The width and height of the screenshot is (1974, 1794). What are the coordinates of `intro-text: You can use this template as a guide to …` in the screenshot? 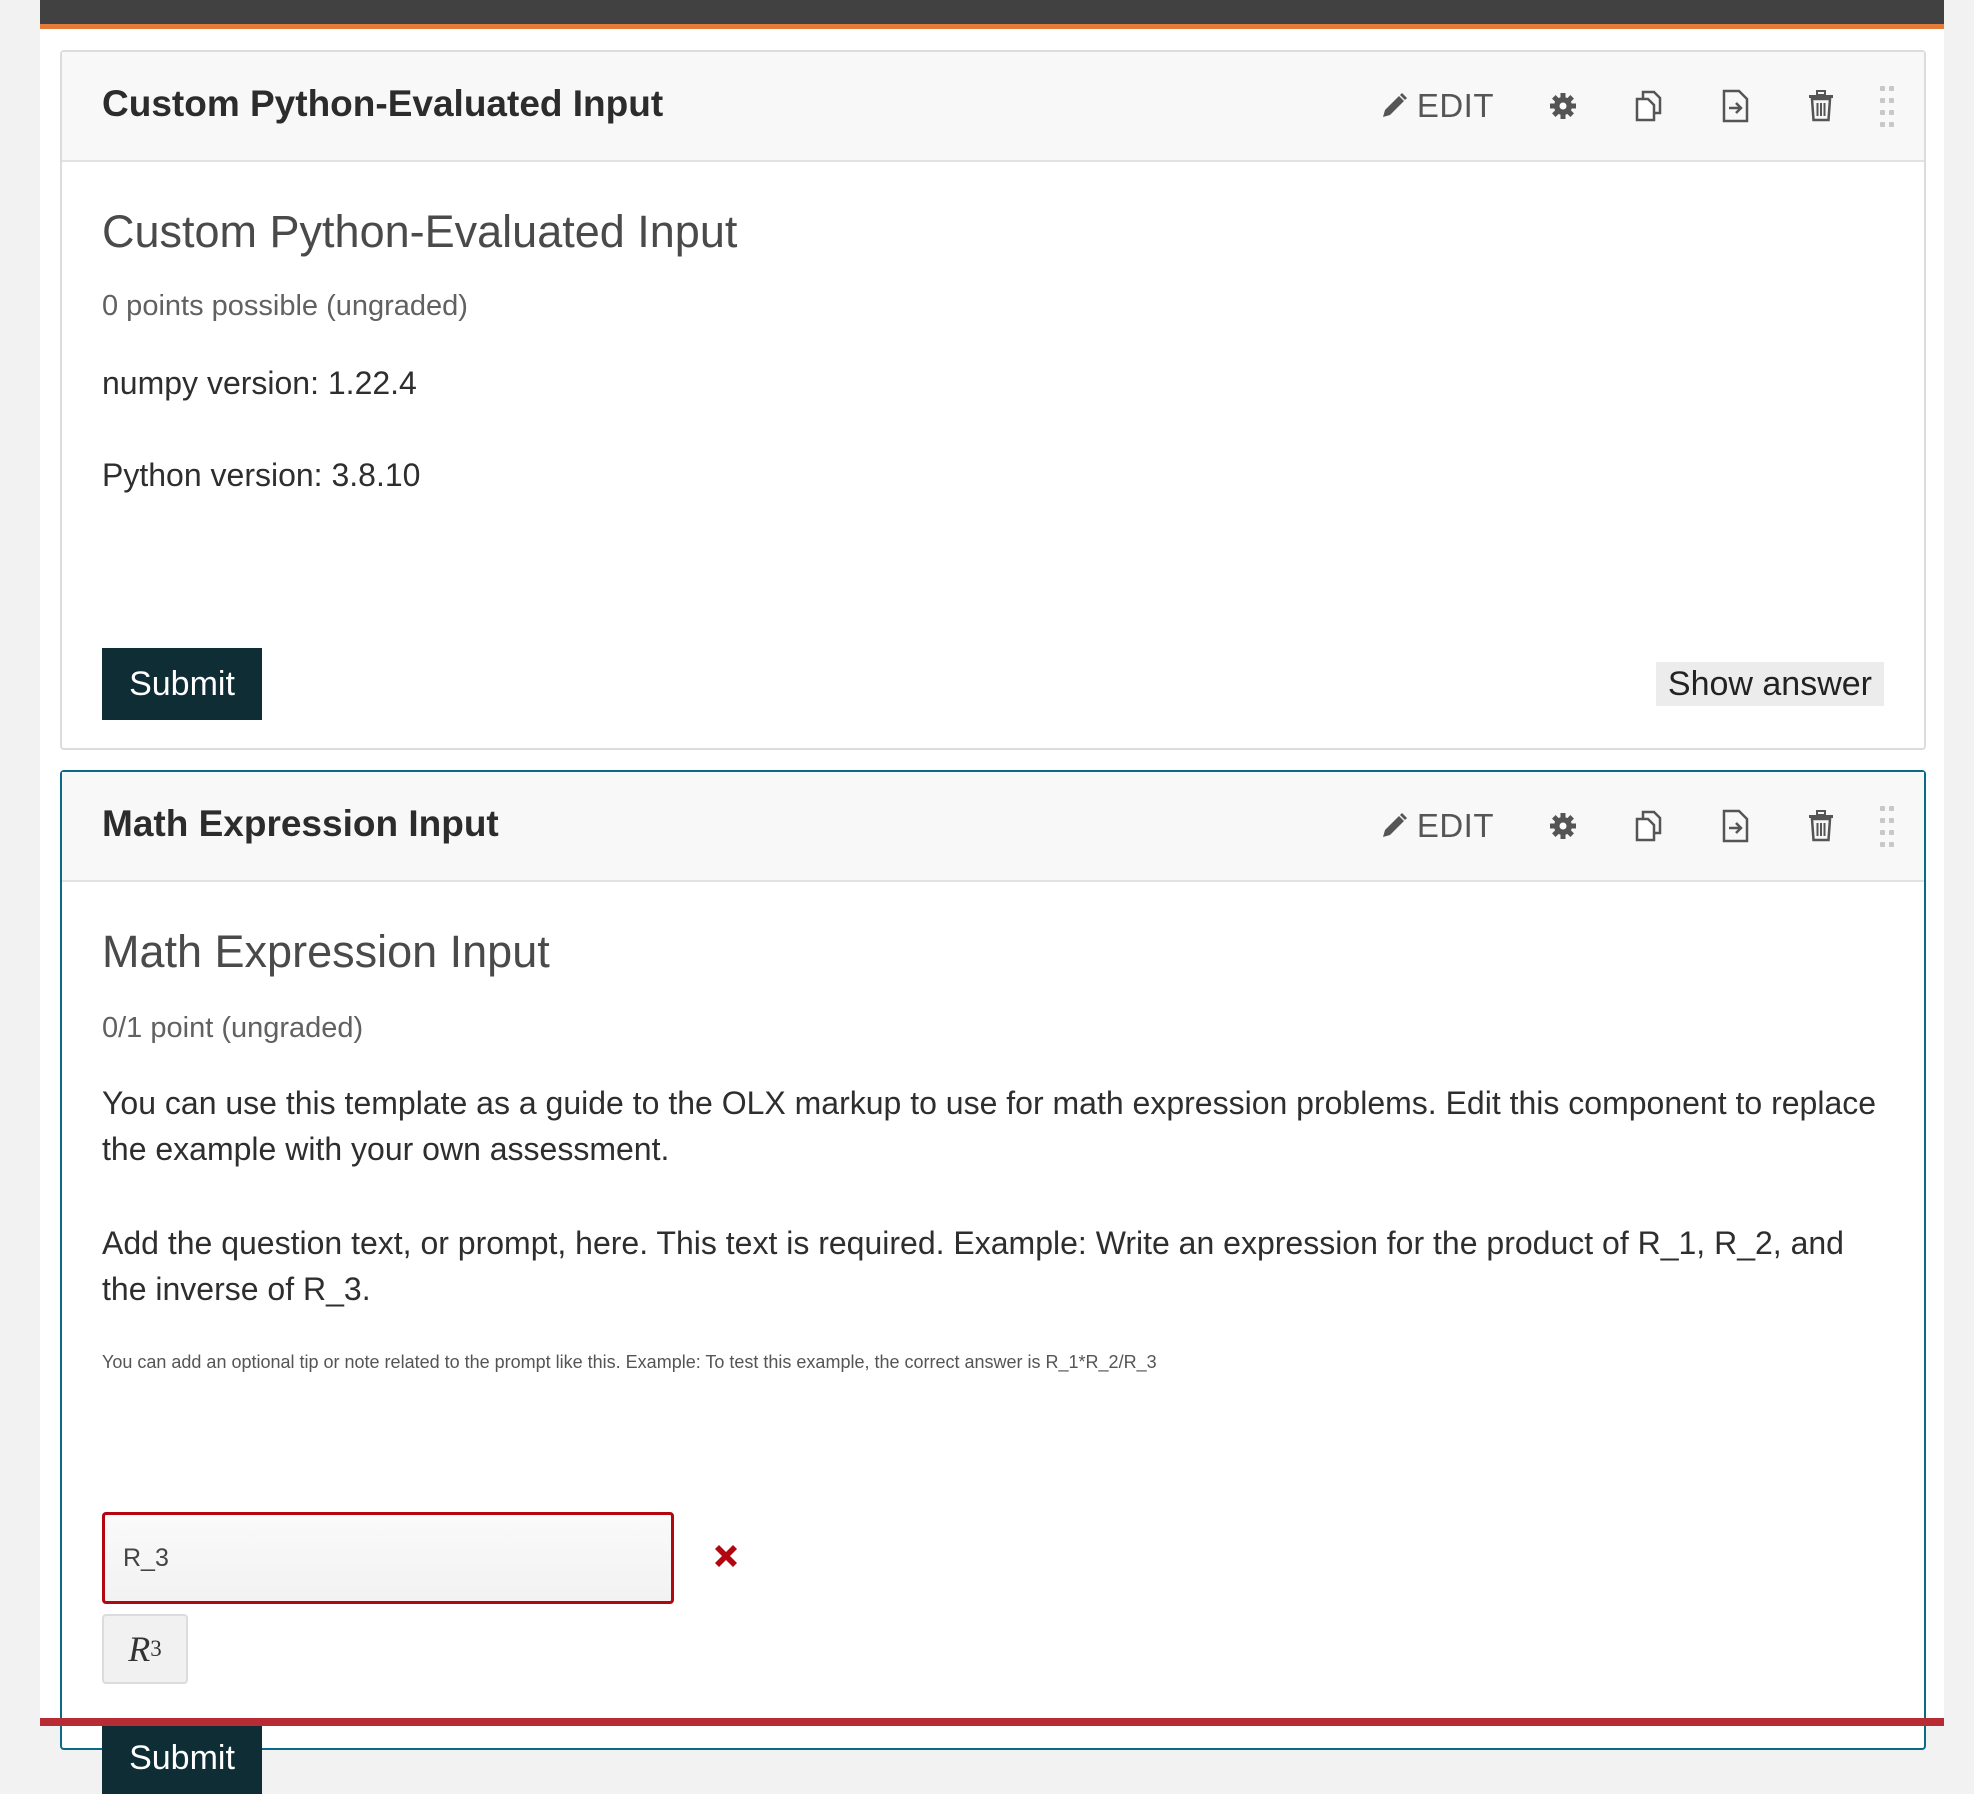 It's located at (989, 1126).